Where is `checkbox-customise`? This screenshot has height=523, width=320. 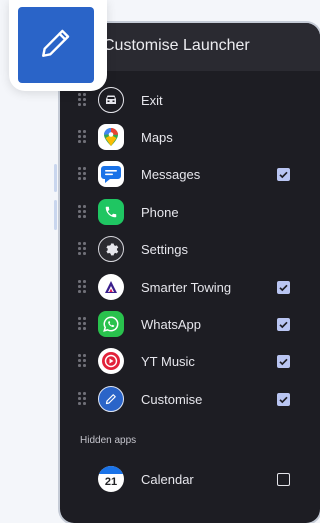 checkbox-customise is located at coordinates (283, 399).